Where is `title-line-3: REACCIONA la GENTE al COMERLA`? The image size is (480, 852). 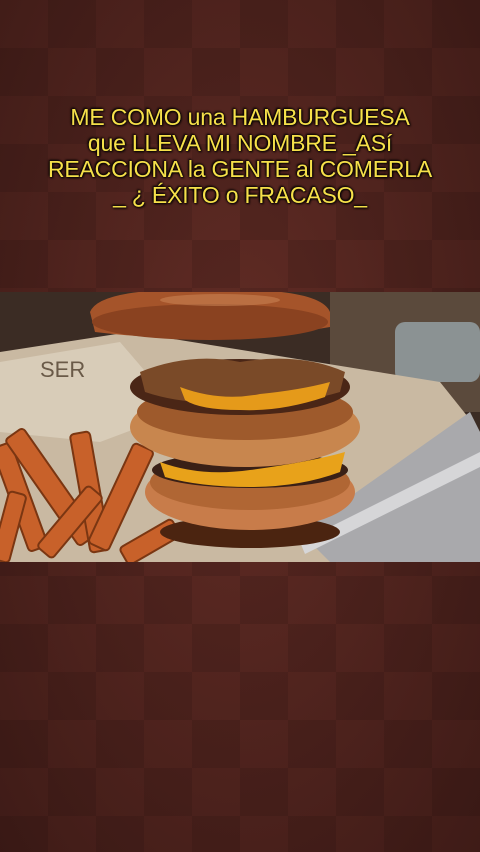
title-line-3: REACCIONA la GENTE al COMERLA is located at coordinates (239, 169).